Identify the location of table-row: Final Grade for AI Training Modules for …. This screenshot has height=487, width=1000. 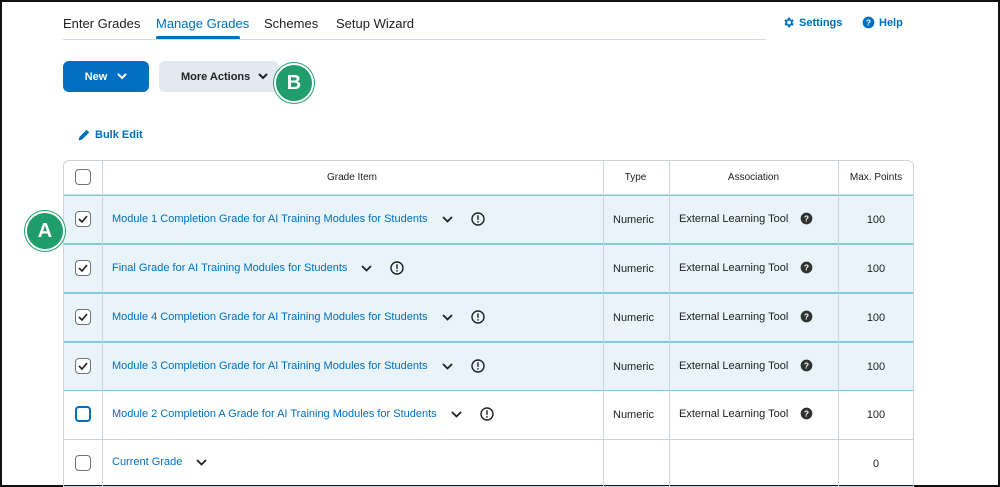
(488, 268).